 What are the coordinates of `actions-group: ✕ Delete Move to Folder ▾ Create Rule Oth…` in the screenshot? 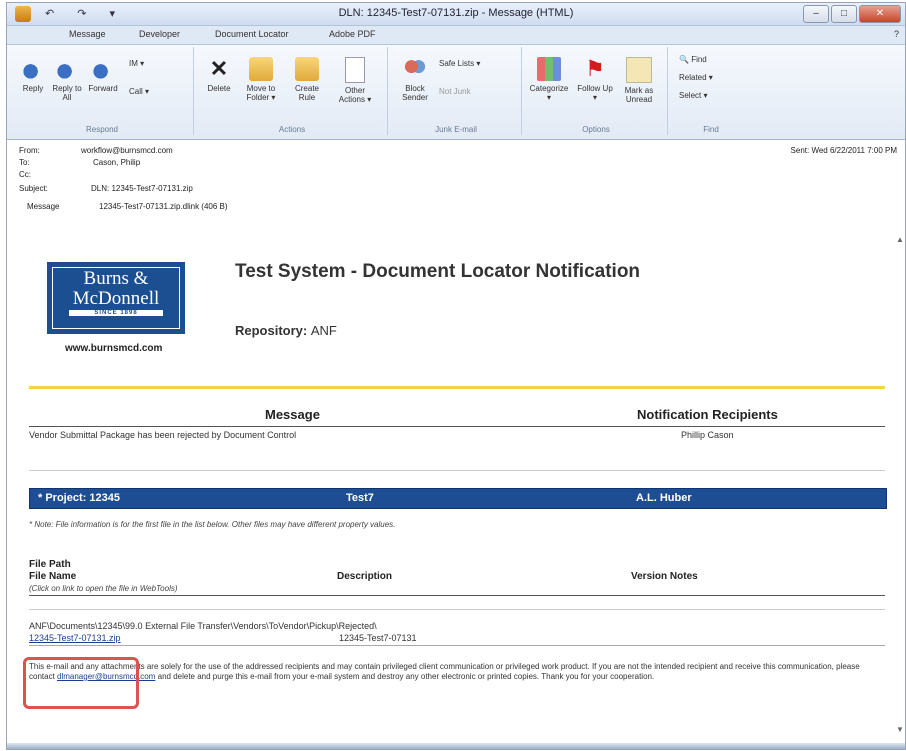 It's located at (292, 91).